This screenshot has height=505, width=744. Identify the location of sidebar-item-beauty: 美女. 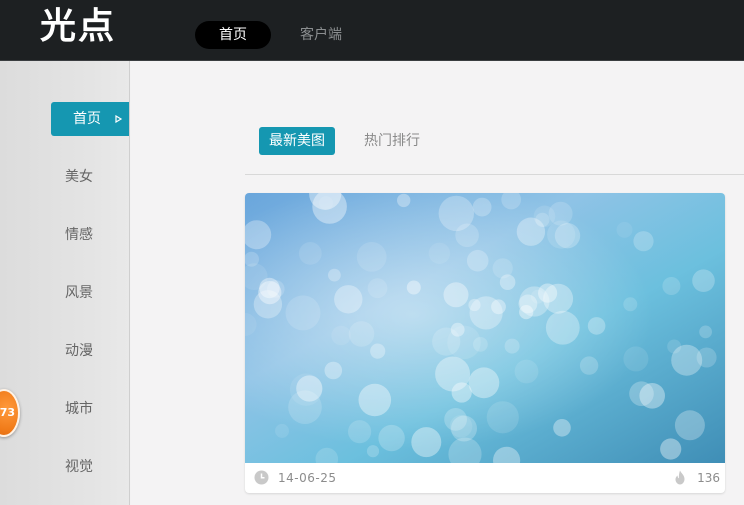
(90, 177).